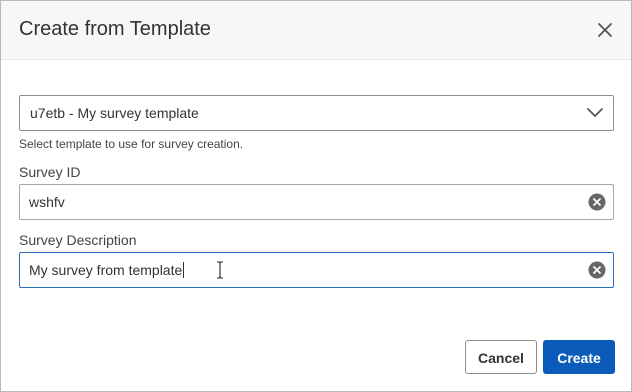 The height and width of the screenshot is (392, 632). I want to click on survey-id-value: wshfv, so click(47, 202).